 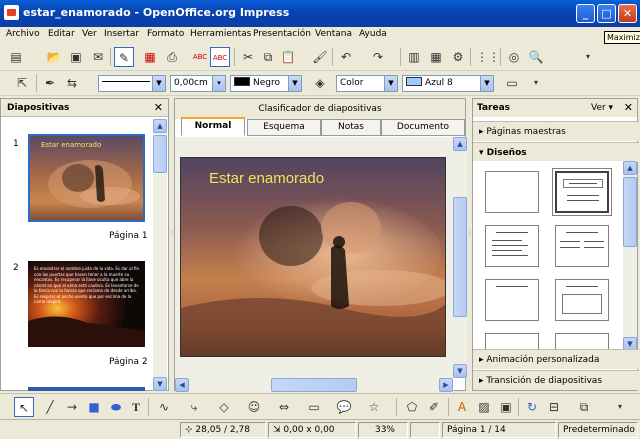 I want to click on fontwork-gallery-icon: A, so click(x=462, y=407).